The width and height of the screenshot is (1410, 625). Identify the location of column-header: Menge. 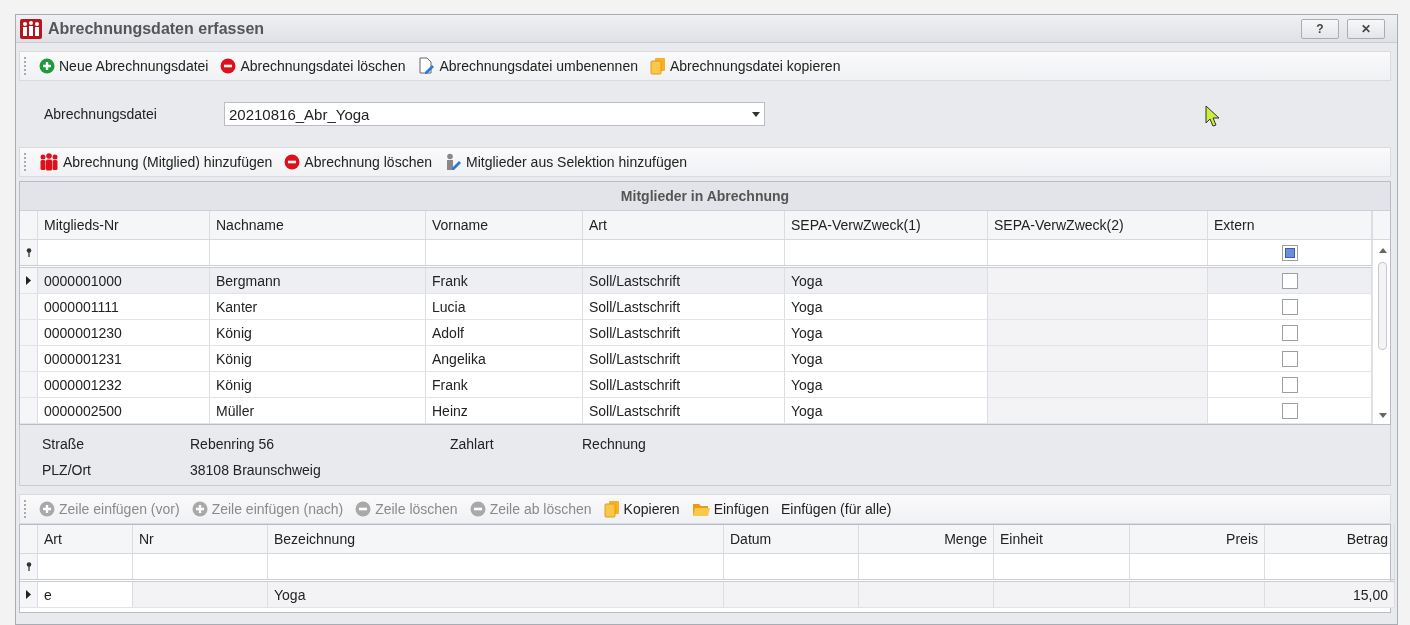
(926, 539).